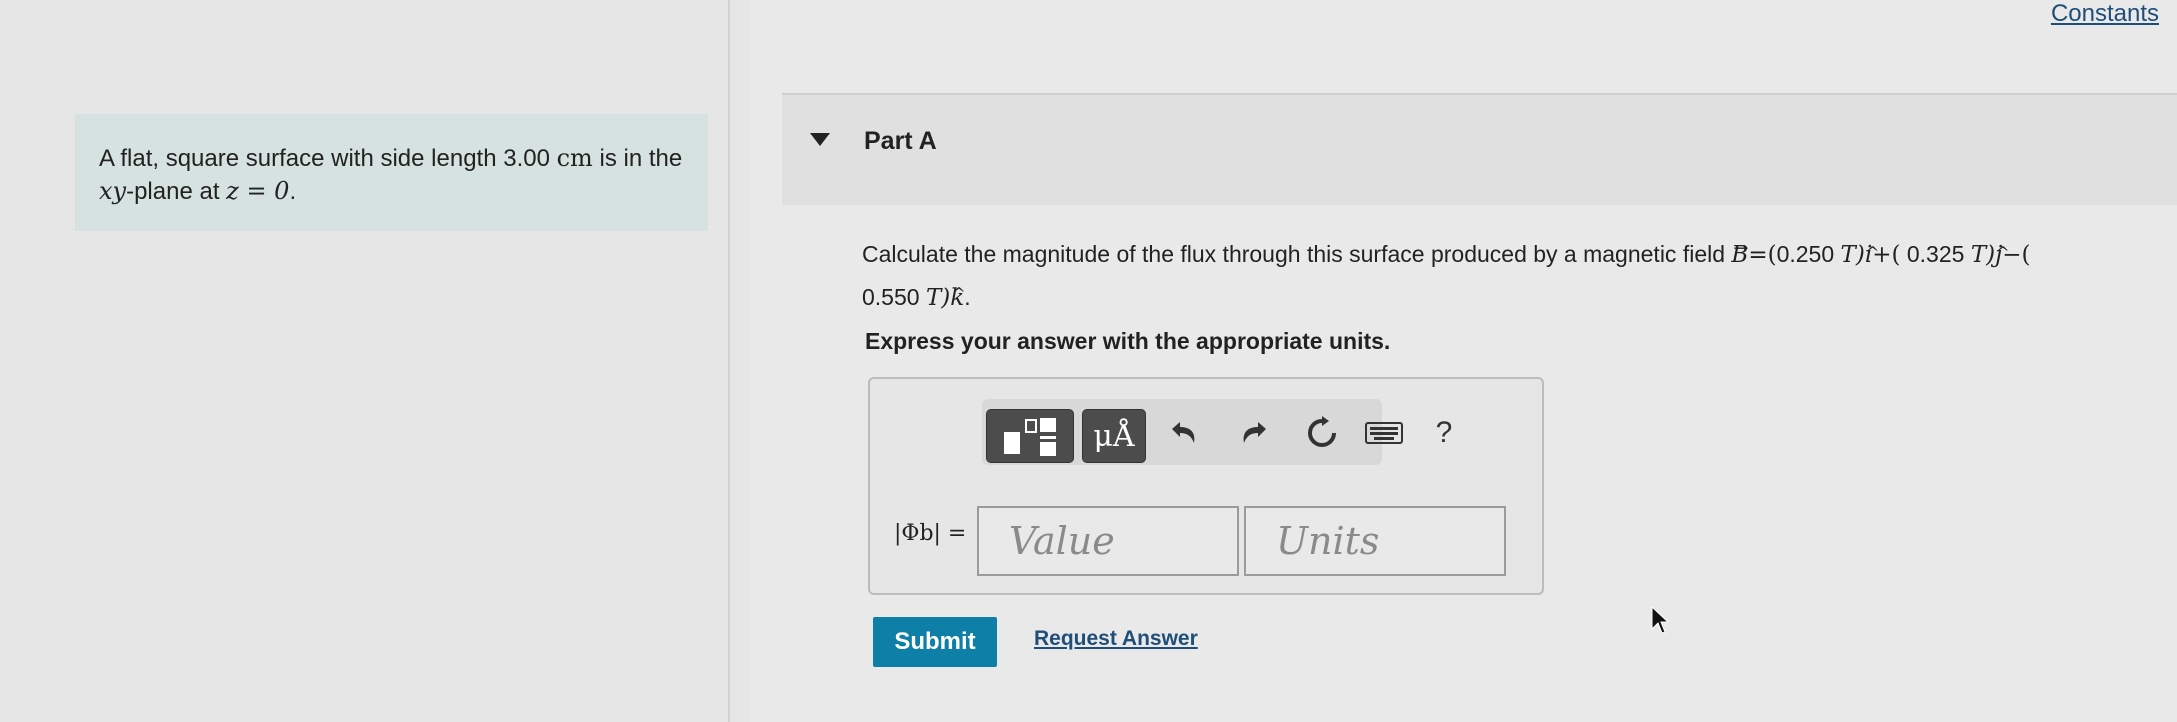  I want to click on b-vector: B →, so click(1739, 253).